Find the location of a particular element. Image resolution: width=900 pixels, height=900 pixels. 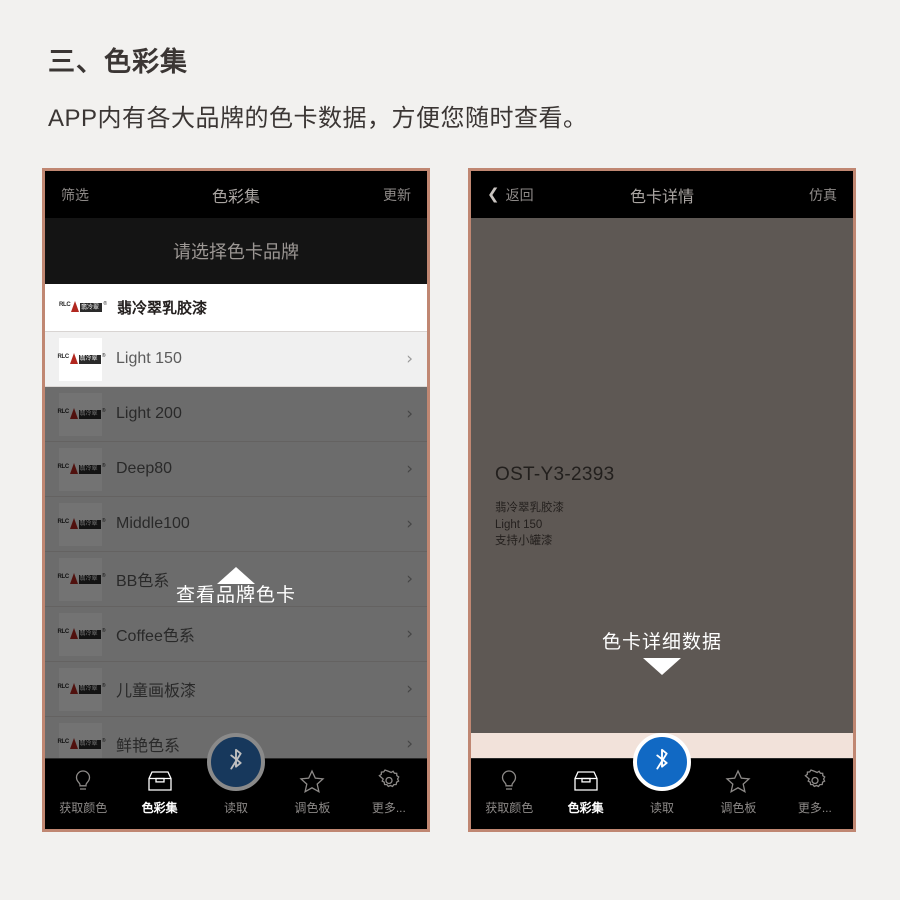

chevron-left-icon: ❮ is located at coordinates (493, 194).